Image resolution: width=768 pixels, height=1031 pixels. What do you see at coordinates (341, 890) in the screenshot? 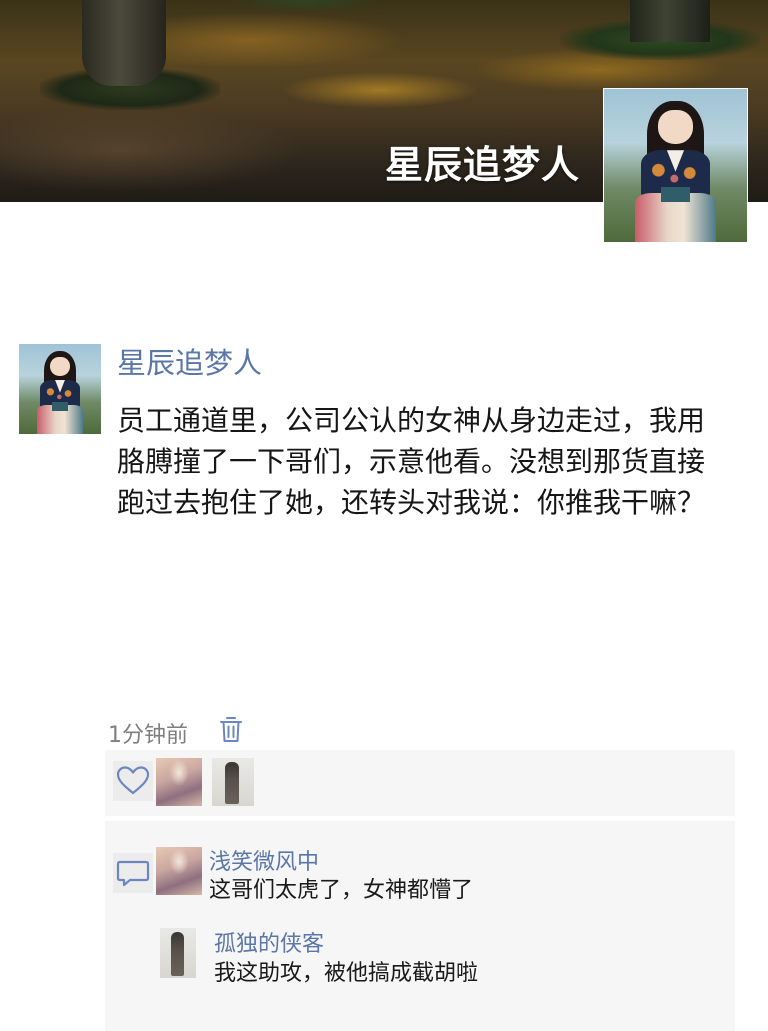
I see `comment-text: 这哥们太虎了，女神都懵了` at bounding box center [341, 890].